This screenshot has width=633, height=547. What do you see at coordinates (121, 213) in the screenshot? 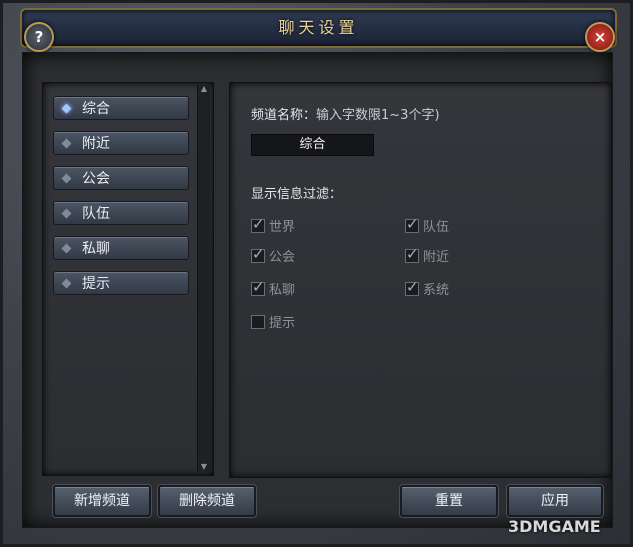
I see `channel-item-team: 队伍` at bounding box center [121, 213].